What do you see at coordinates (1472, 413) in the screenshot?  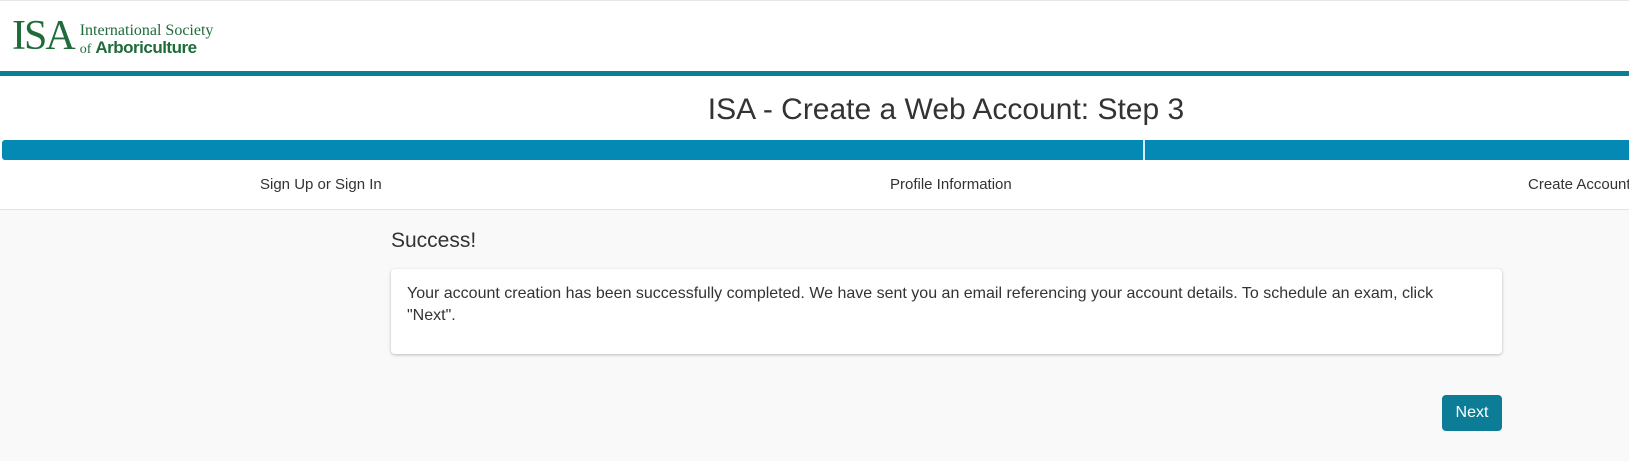 I see `next-button: Next` at bounding box center [1472, 413].